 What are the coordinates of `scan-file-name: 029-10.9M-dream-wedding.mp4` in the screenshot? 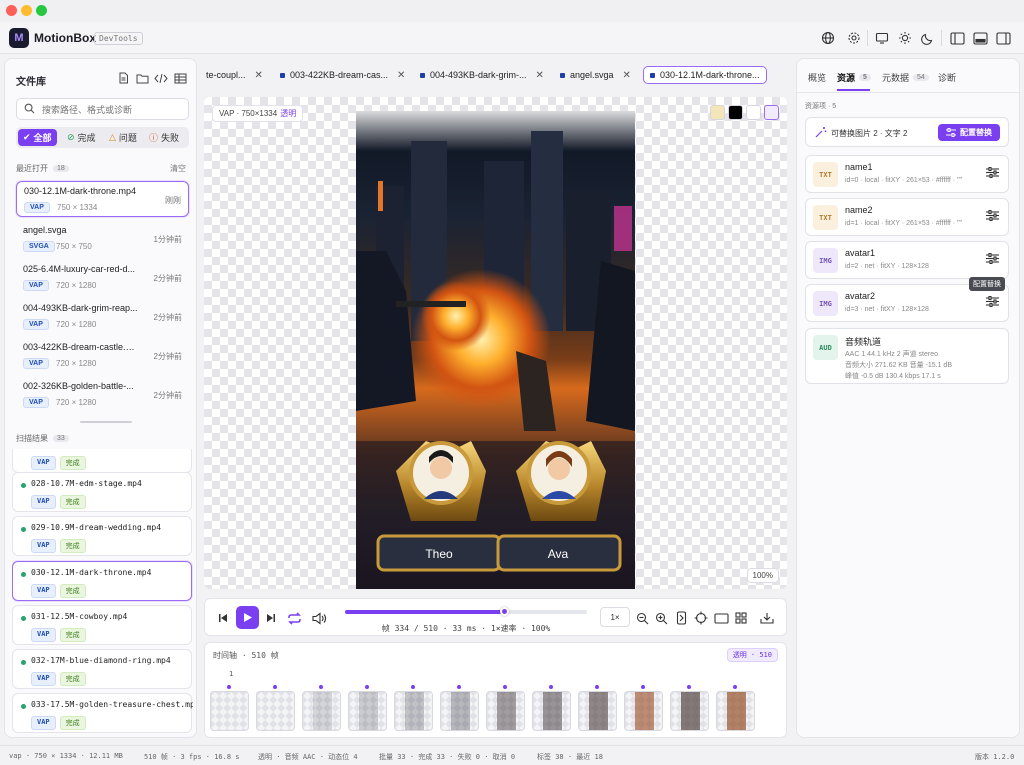 It's located at (96, 527).